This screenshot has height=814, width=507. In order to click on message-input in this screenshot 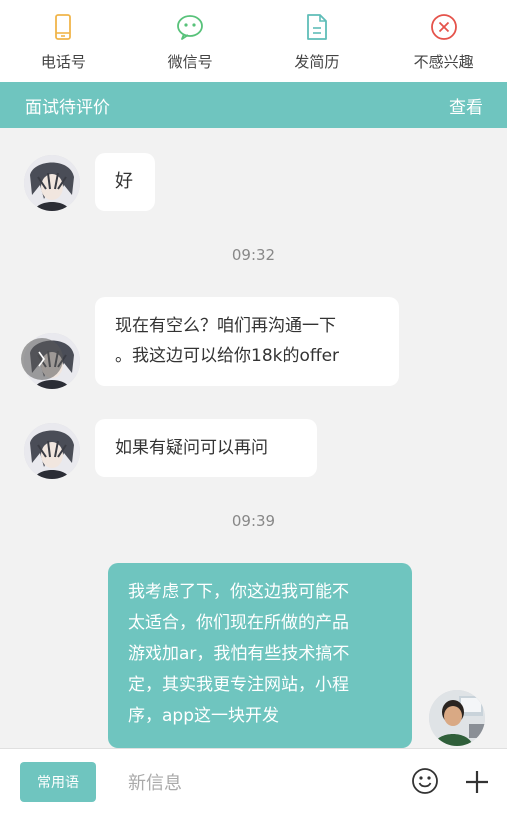, I will do `click(258, 783)`.